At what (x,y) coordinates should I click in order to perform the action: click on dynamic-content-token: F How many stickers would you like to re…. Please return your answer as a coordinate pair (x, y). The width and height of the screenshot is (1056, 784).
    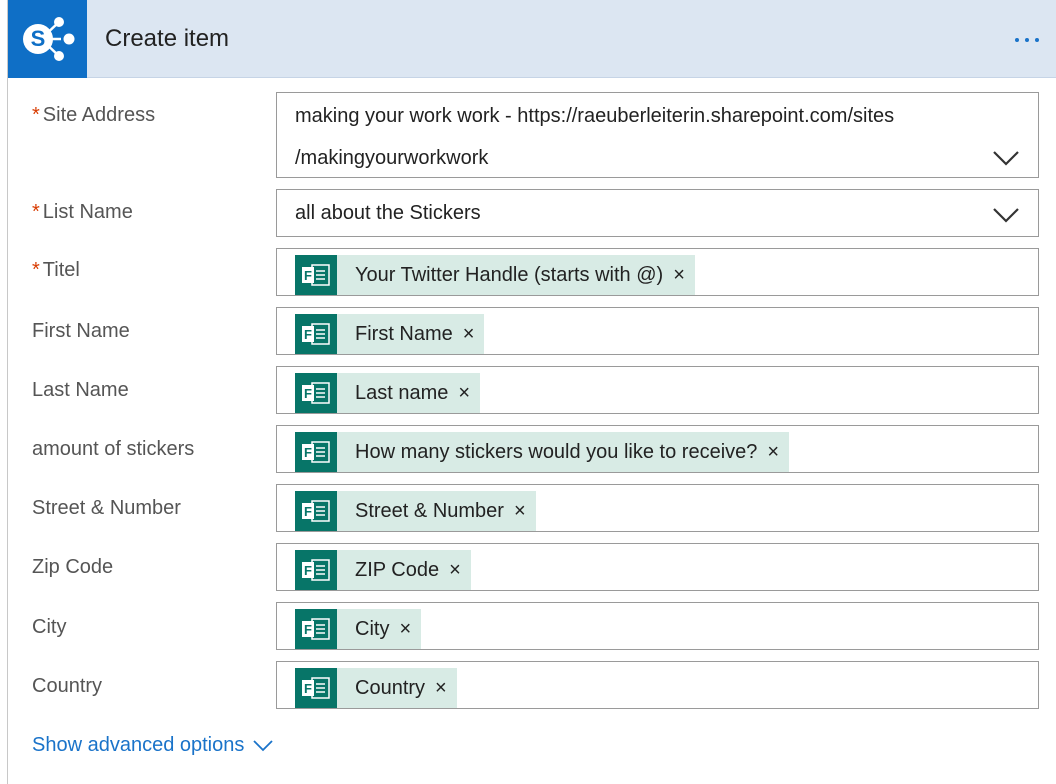
    Looking at the image, I should click on (542, 452).